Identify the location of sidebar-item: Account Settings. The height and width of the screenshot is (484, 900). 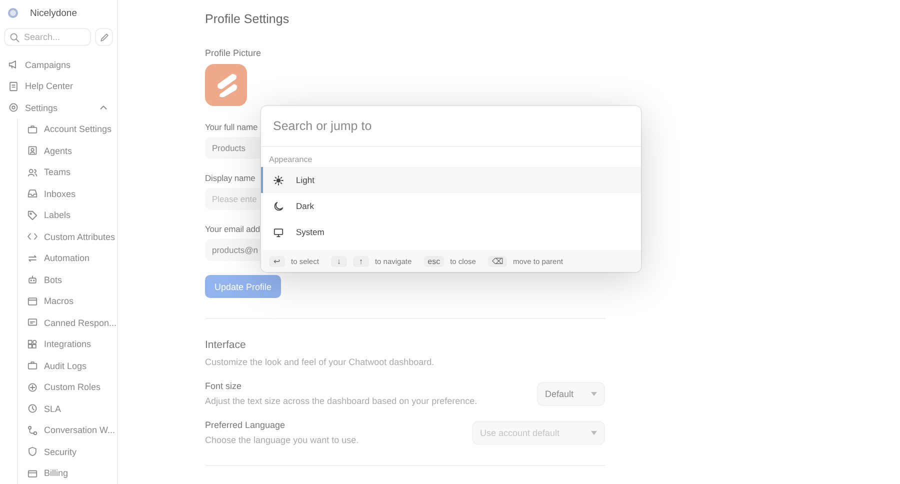
(68, 129).